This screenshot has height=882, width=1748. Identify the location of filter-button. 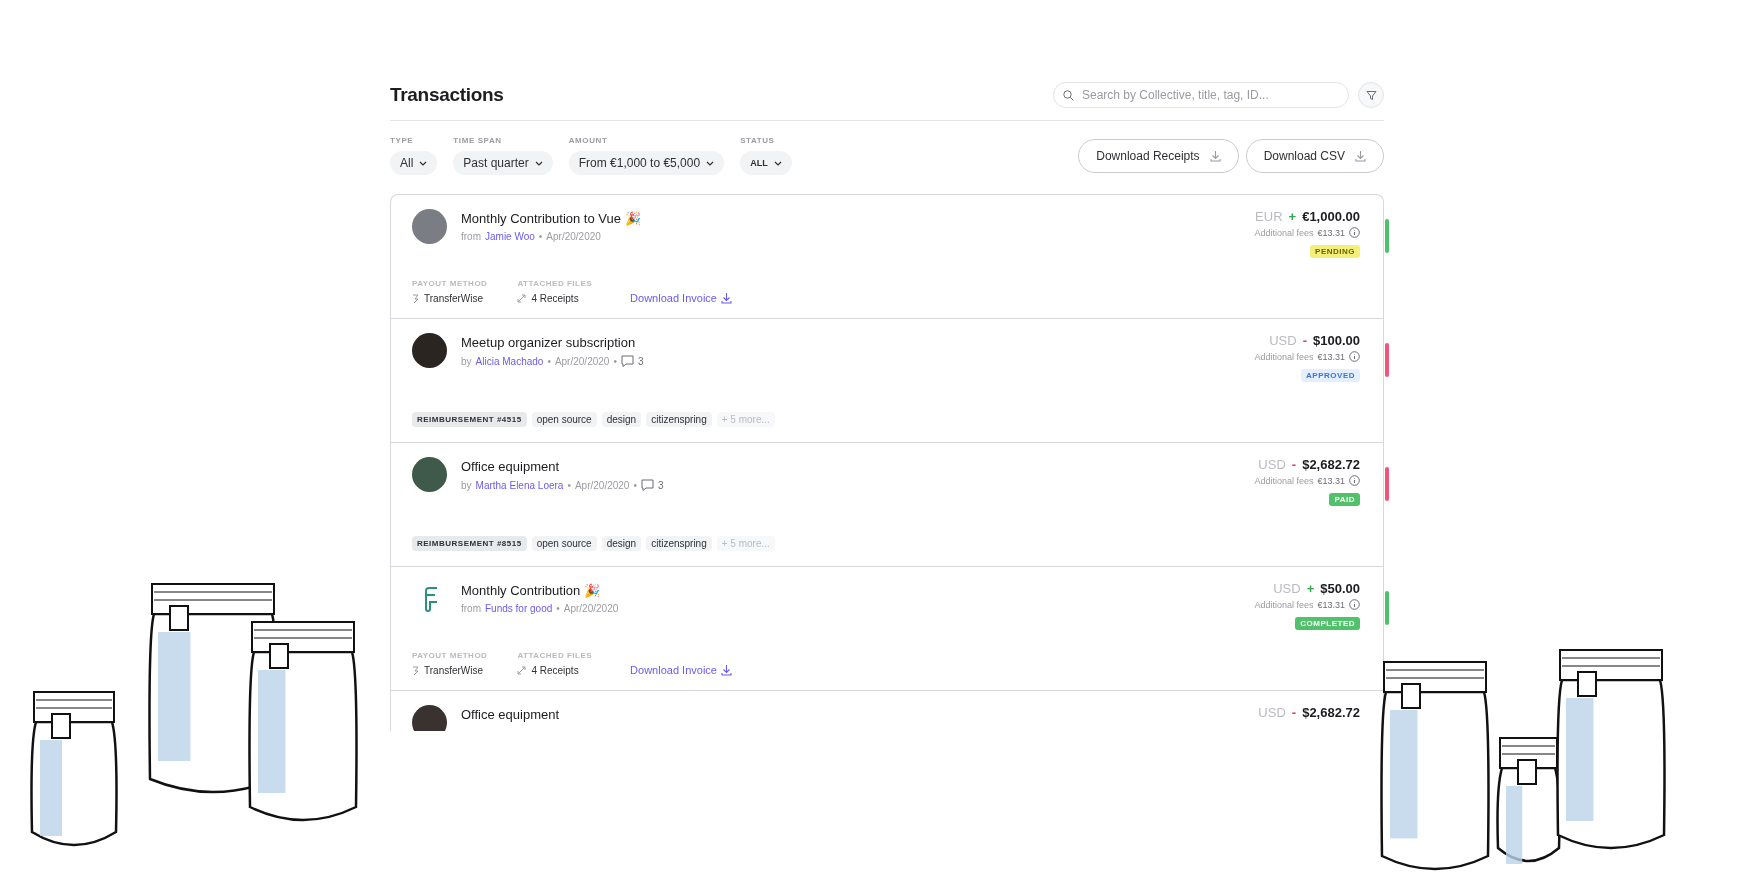
(1371, 95).